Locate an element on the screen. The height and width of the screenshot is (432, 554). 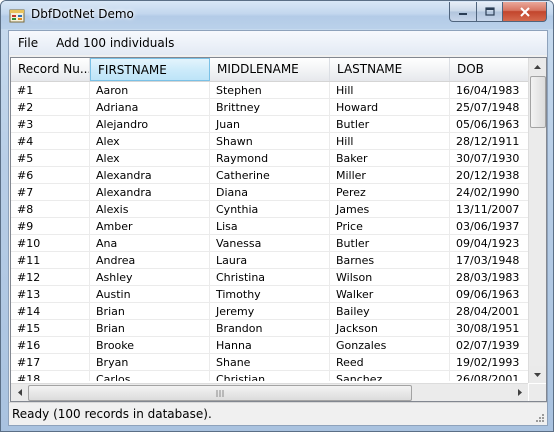
table-row: #6 Alexandra Catherine Miller 20/12/1938 is located at coordinates (270, 175).